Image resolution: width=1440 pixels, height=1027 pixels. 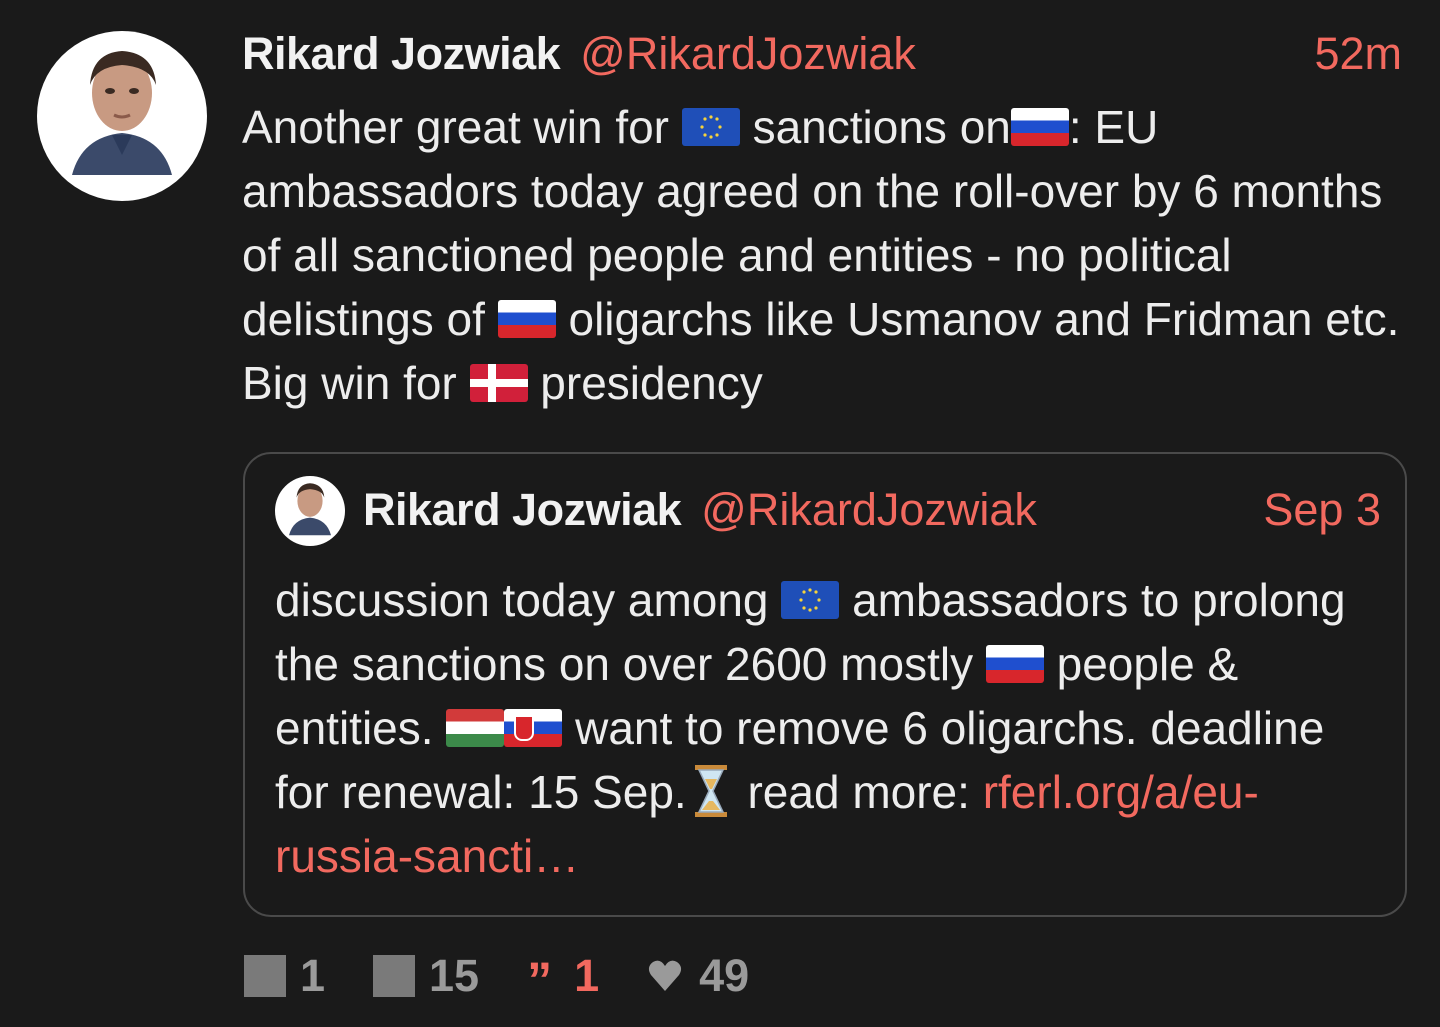 What do you see at coordinates (563, 979) in the screenshot?
I see `quote-button: ” 1` at bounding box center [563, 979].